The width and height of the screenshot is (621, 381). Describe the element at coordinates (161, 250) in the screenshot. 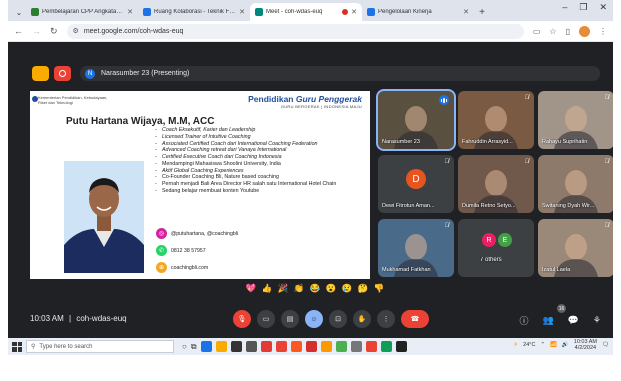

I see `whatsapp-icon: ✆` at that location.